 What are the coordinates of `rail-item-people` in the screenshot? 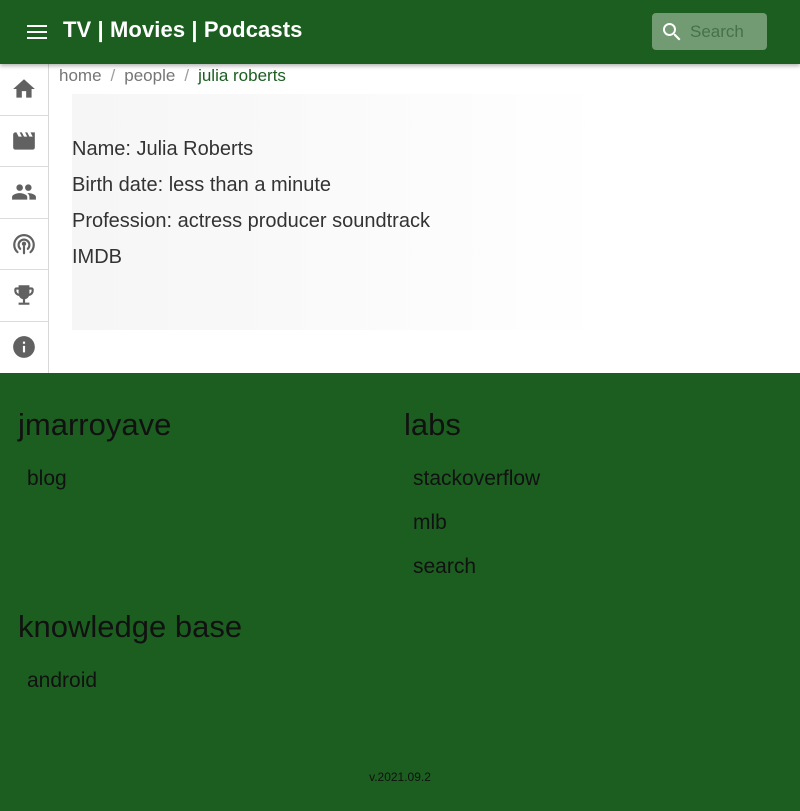 It's located at (24, 193).